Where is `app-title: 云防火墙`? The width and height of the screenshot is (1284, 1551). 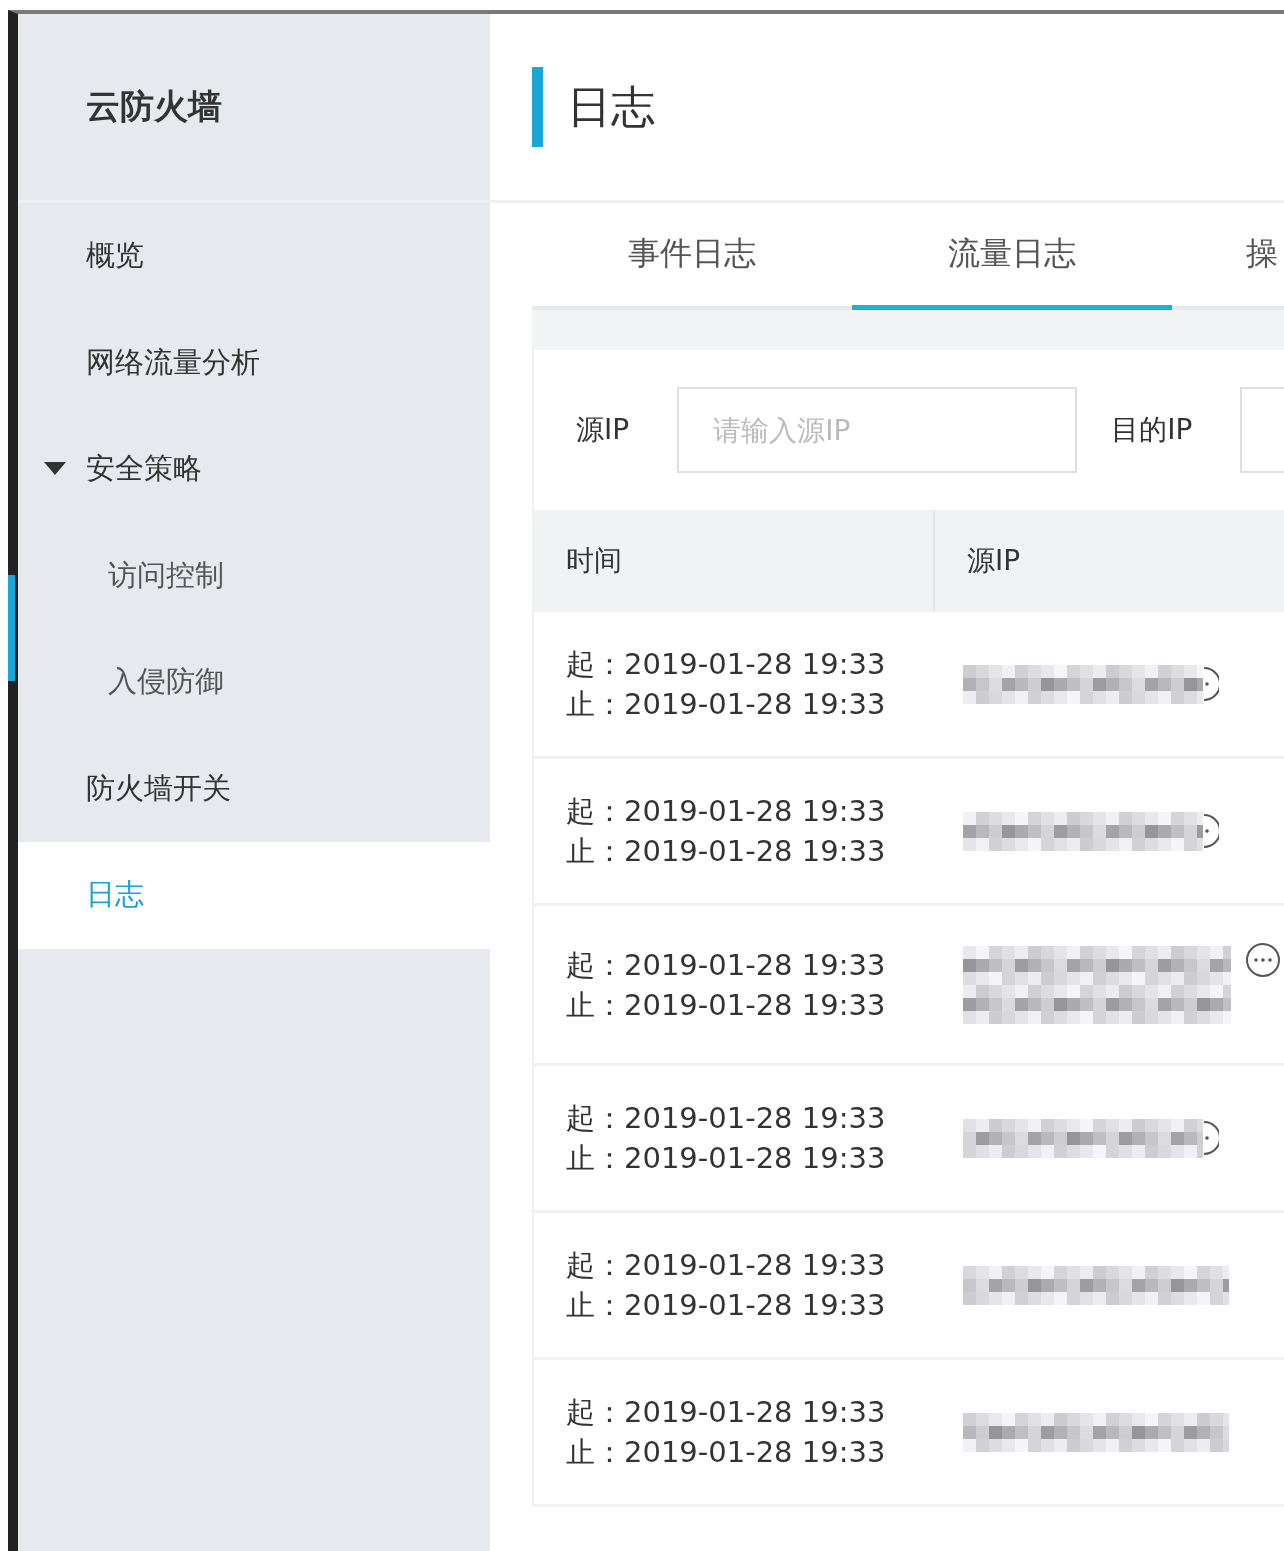
app-title: 云防火墙 is located at coordinates (154, 106).